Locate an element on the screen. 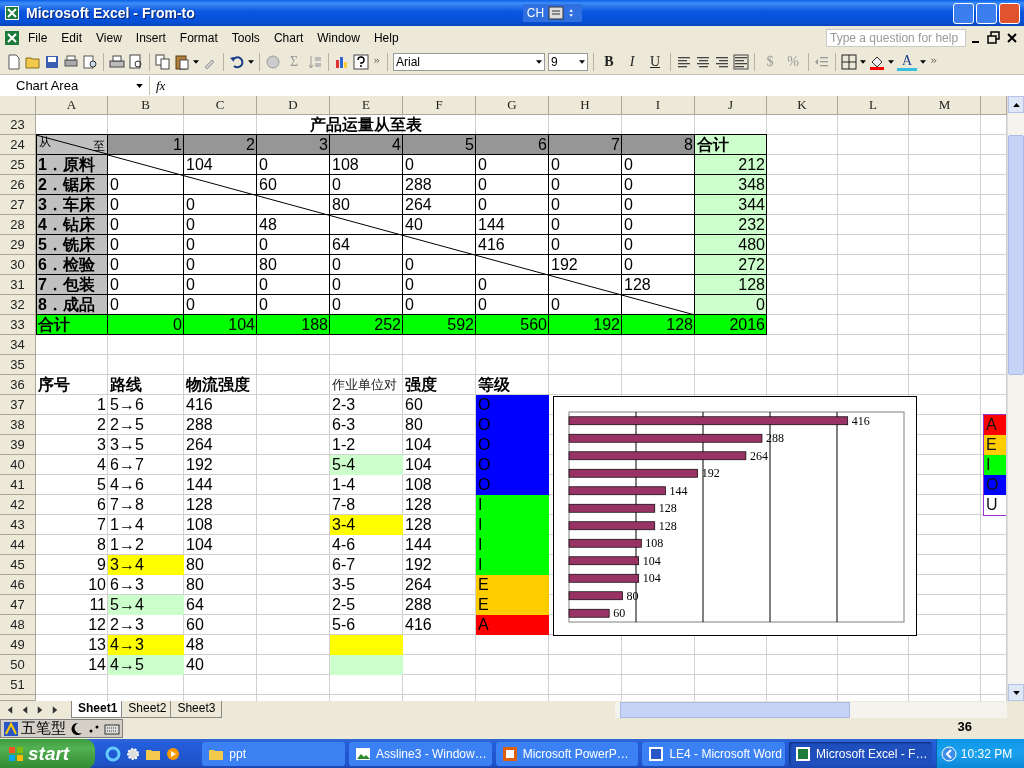 The height and width of the screenshot is (768, 1024). grade-legend: A E I O U is located at coordinates (994, 465).